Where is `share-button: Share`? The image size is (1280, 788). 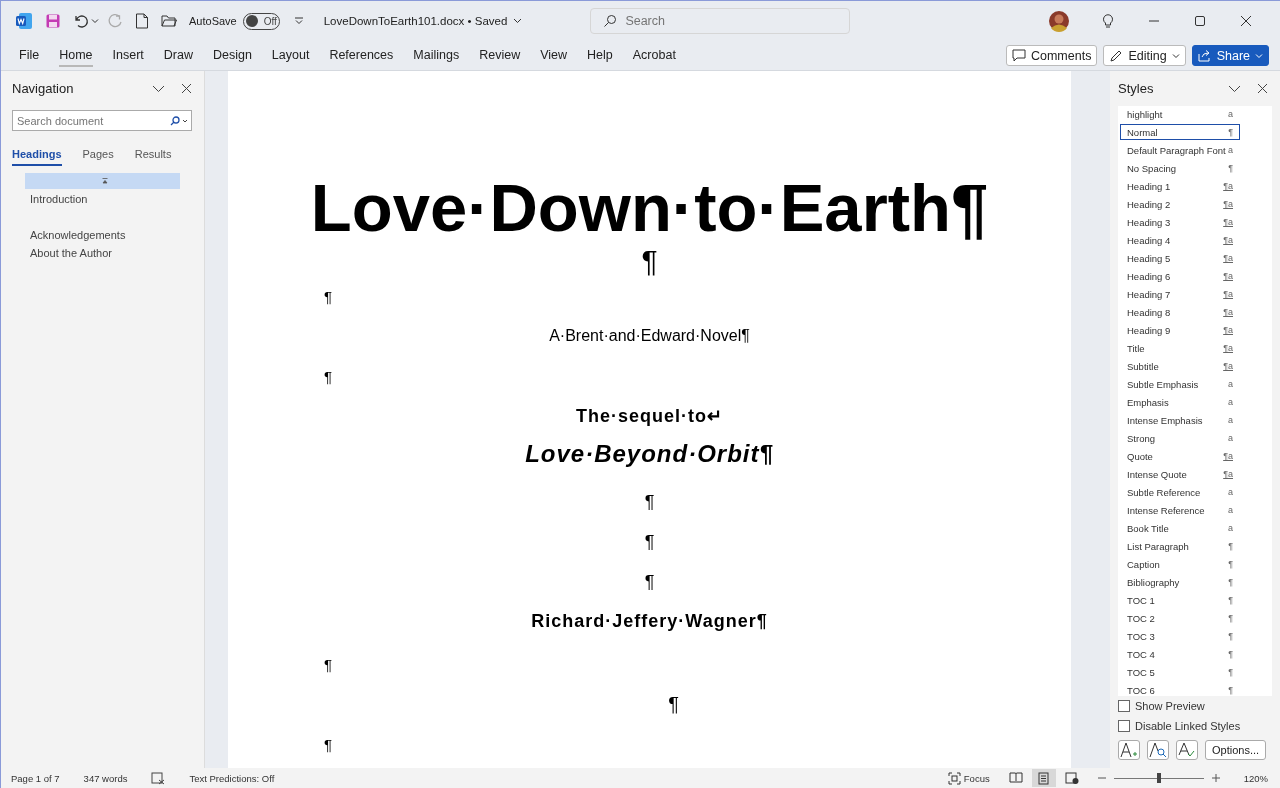 share-button: Share is located at coordinates (1230, 55).